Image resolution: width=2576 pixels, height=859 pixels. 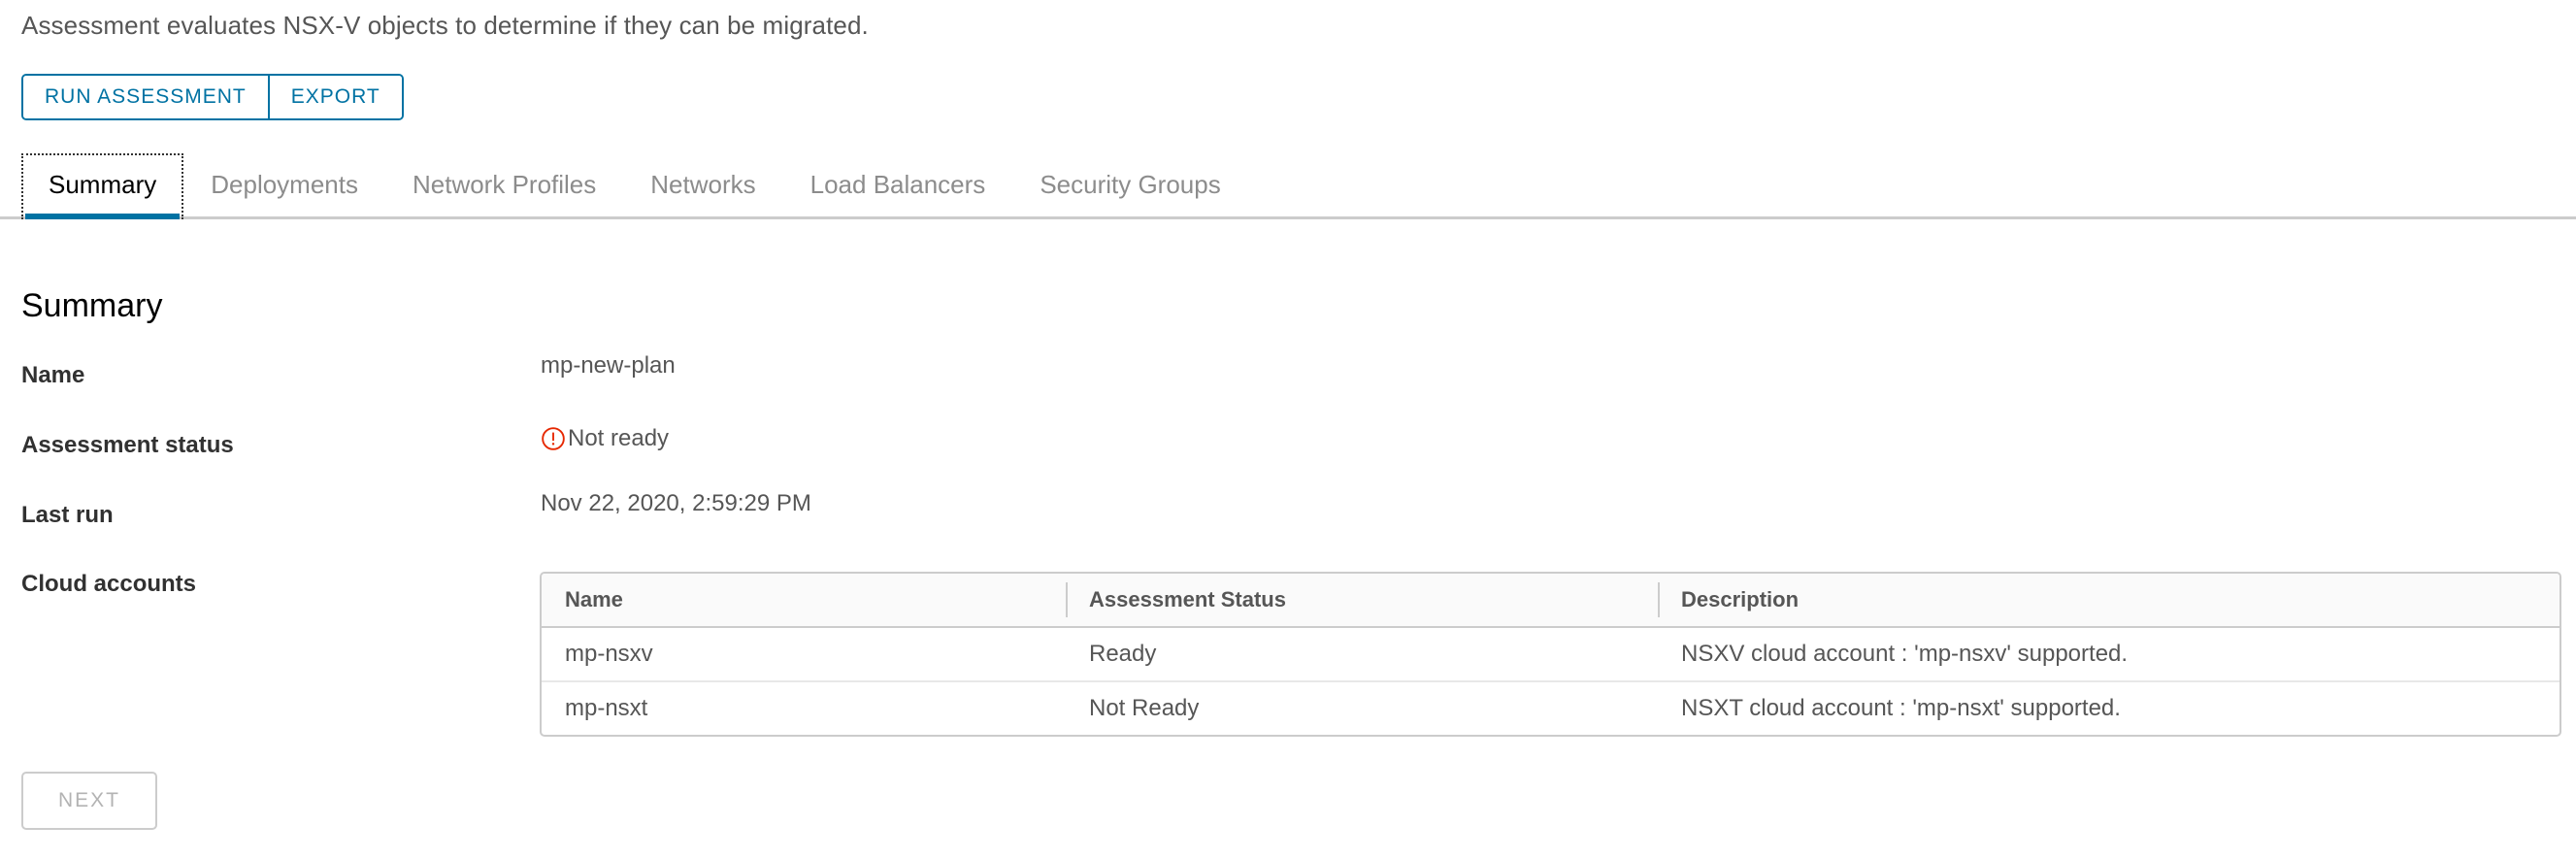 I want to click on section-title-summary: Summary, so click(x=92, y=306).